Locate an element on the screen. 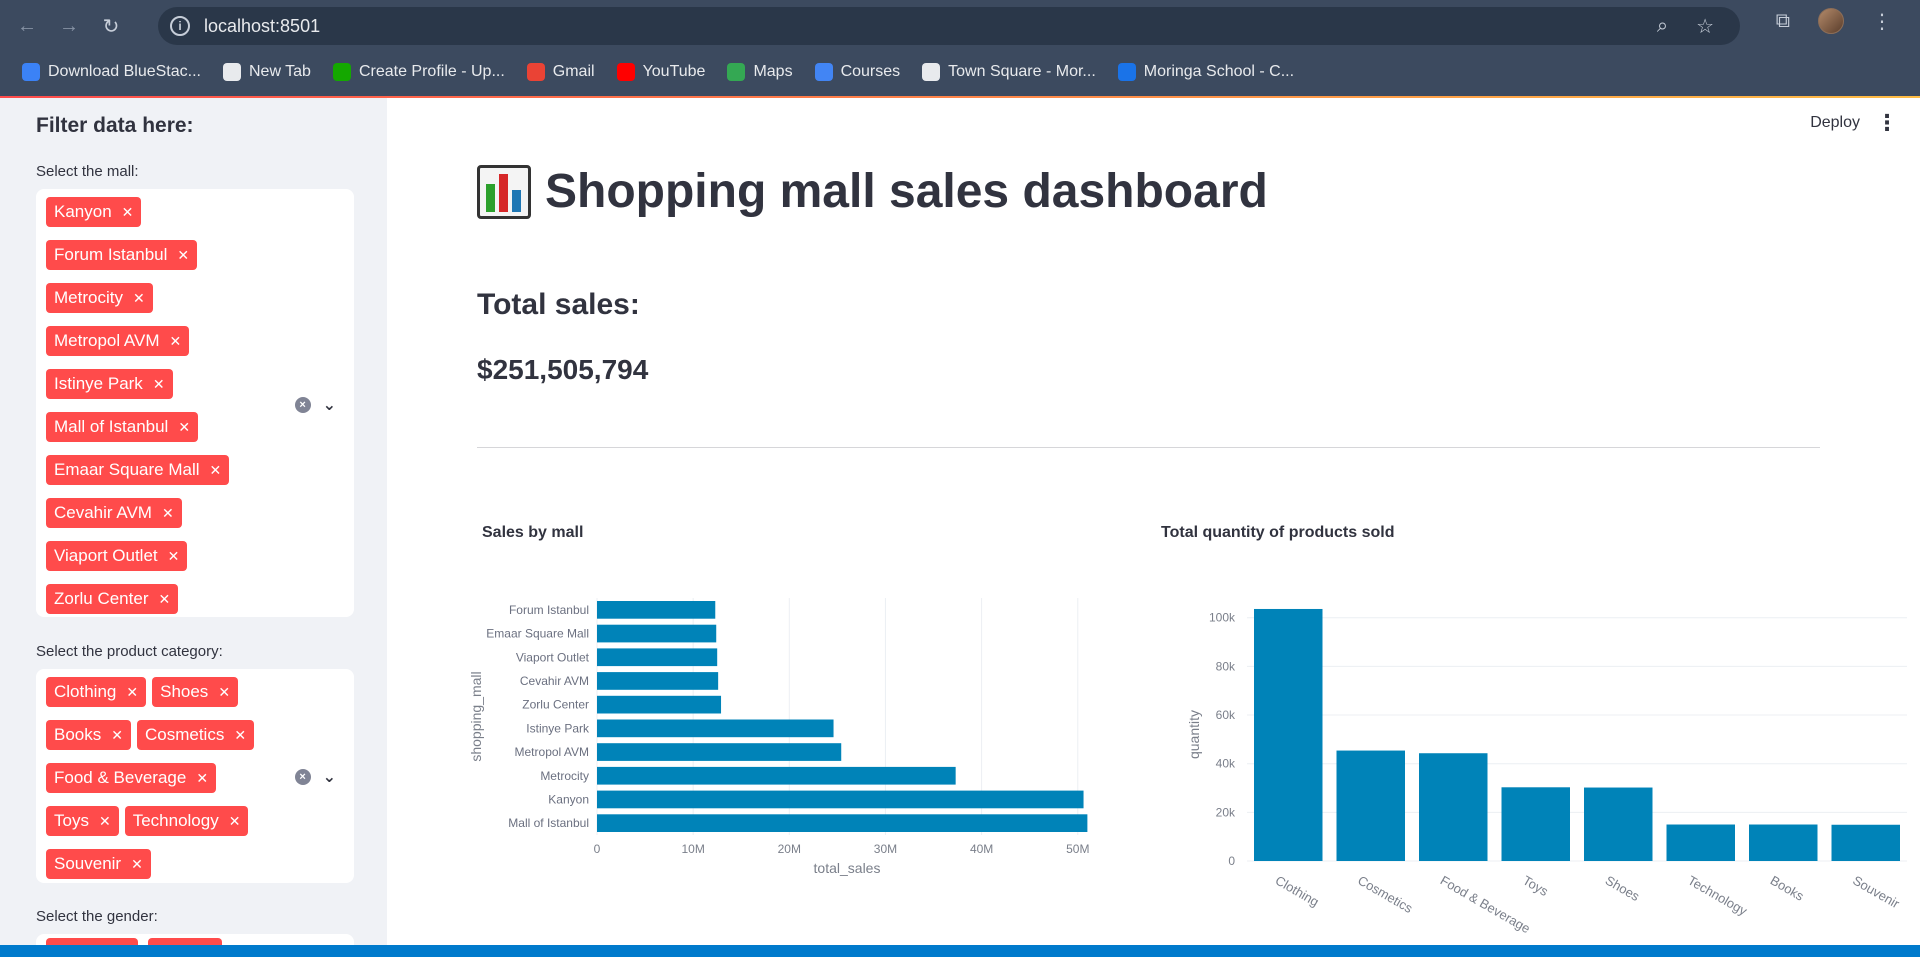 Image resolution: width=1920 pixels, height=957 pixels. bookmark-item: New Tab is located at coordinates (266, 72).